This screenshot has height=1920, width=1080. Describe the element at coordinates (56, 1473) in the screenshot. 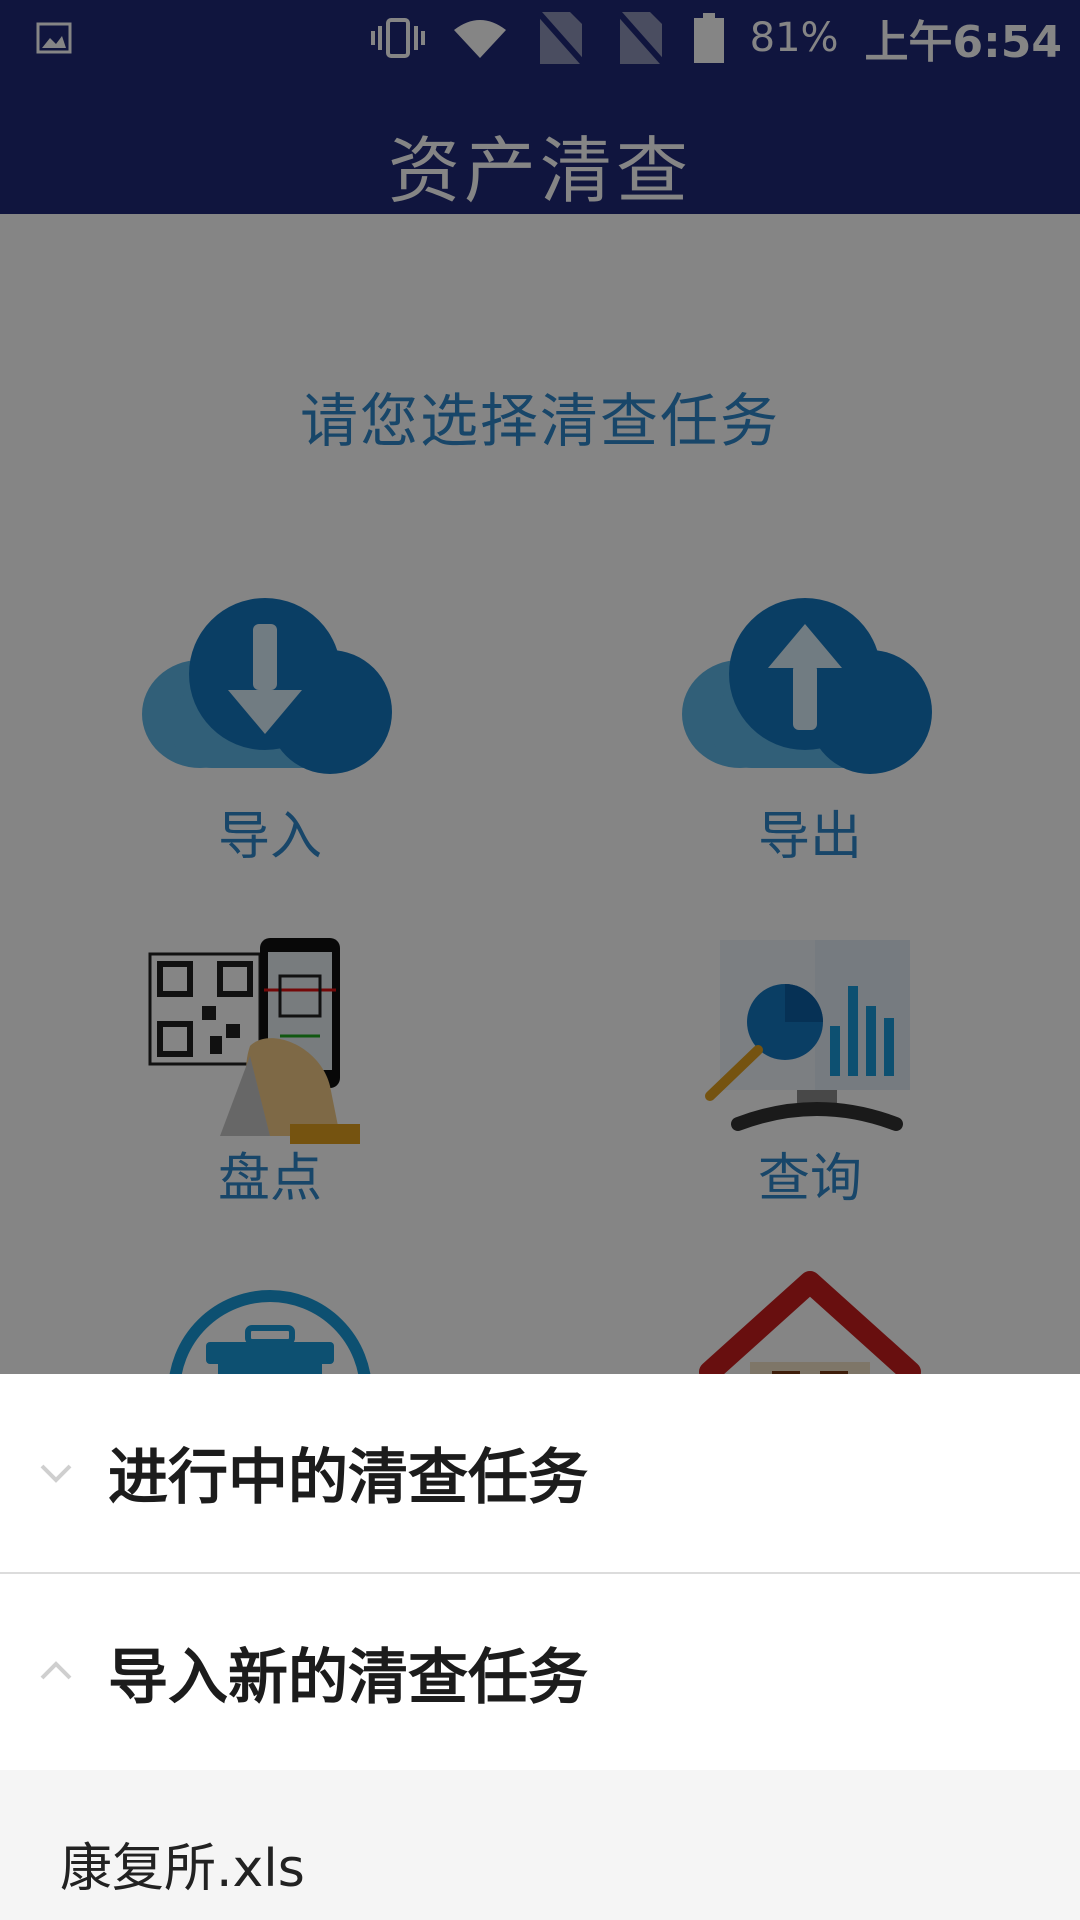

I see `chevron-down-icon` at that location.